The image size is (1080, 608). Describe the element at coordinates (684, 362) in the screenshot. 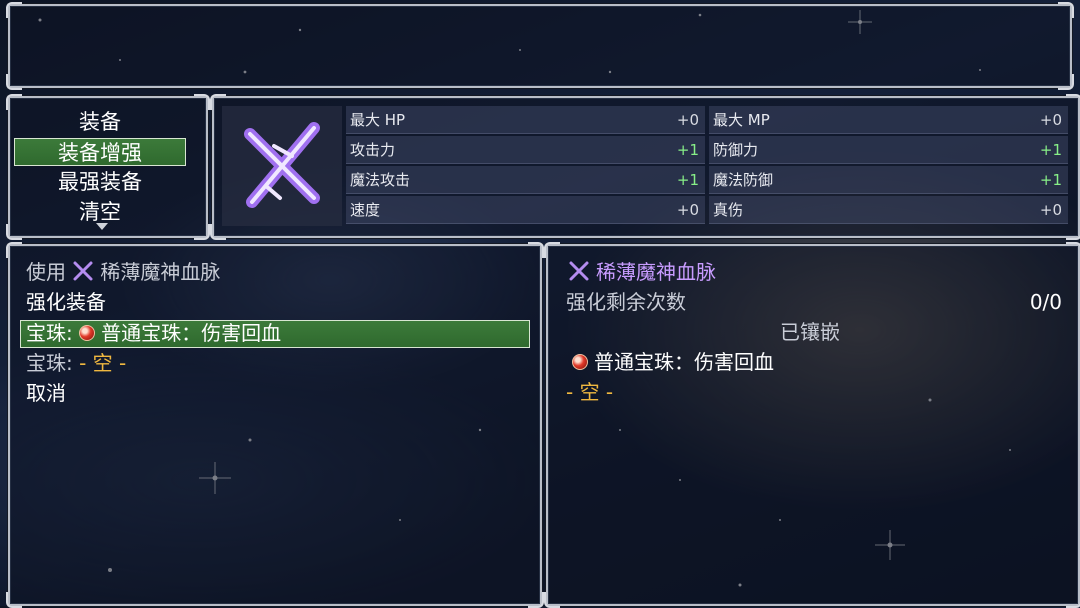

I see `socketed-gem-name: 普通宝珠：伤害回血` at that location.